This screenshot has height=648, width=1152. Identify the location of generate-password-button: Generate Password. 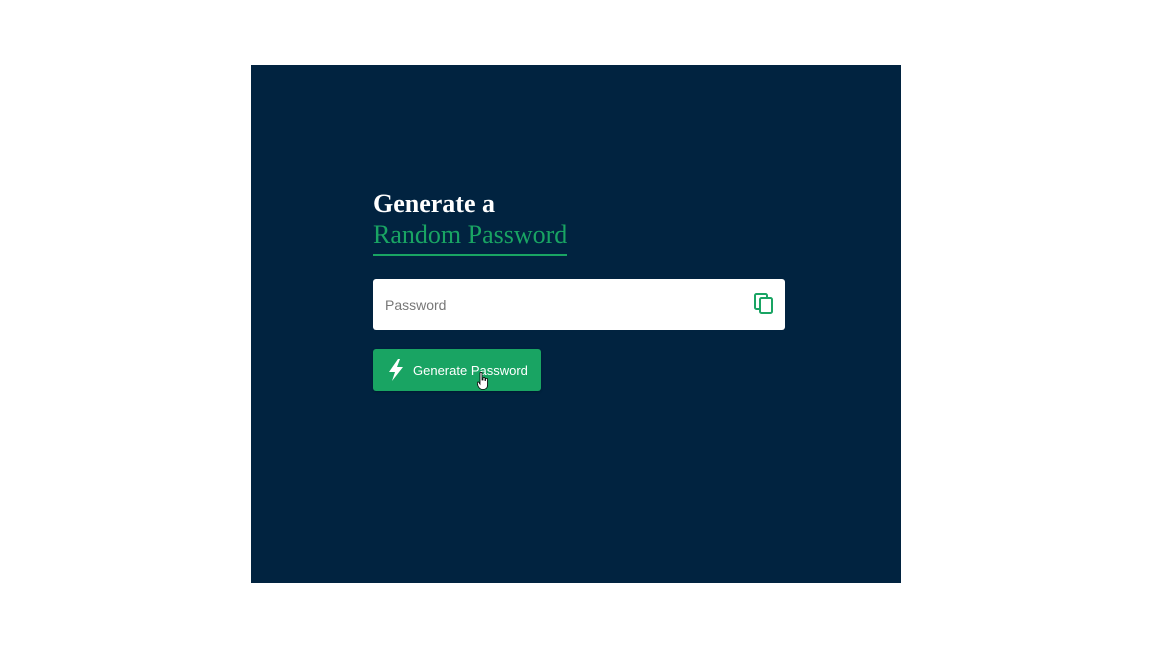
(457, 370).